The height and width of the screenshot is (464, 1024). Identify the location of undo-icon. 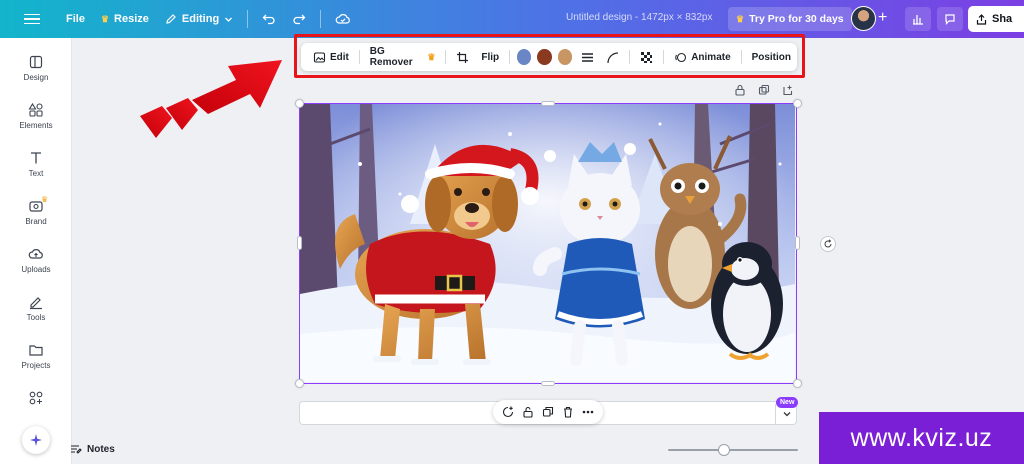
(268, 19).